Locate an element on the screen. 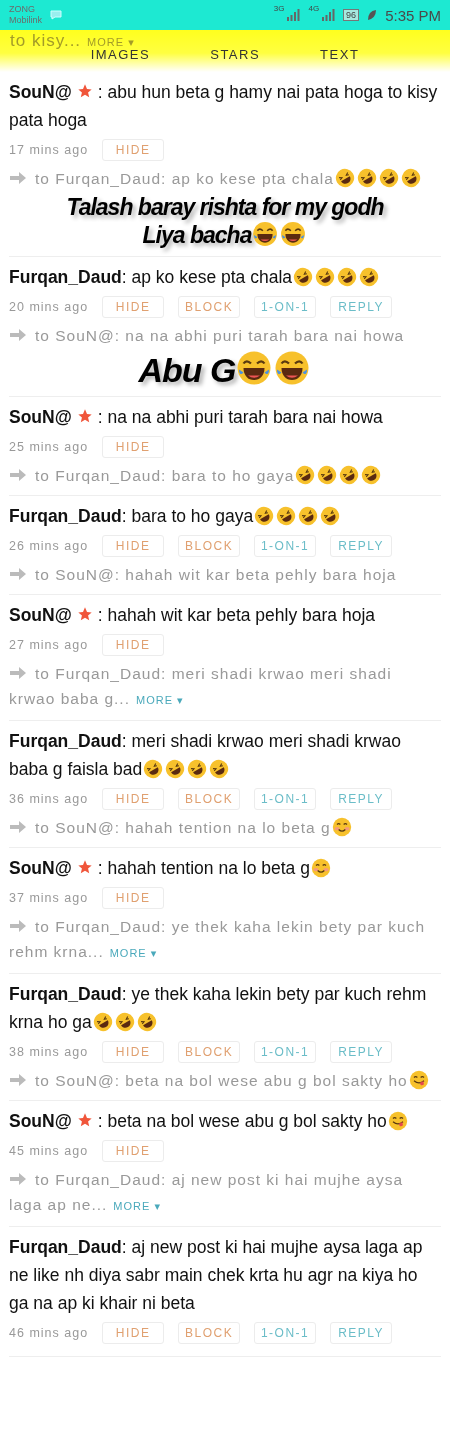 The width and height of the screenshot is (450, 1442). tab: TEXT is located at coordinates (340, 57).